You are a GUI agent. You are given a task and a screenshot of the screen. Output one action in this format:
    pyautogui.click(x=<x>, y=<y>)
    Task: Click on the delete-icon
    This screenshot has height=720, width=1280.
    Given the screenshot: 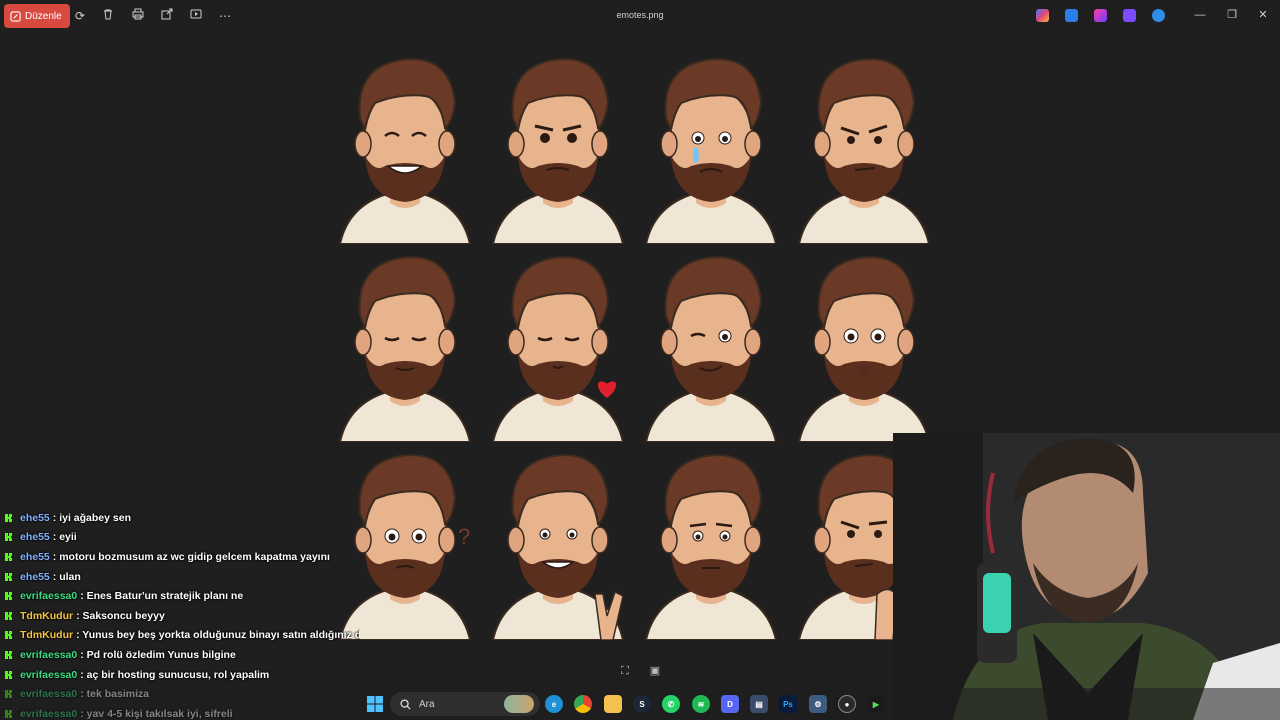 What is the action you would take?
    pyautogui.click(x=108, y=16)
    